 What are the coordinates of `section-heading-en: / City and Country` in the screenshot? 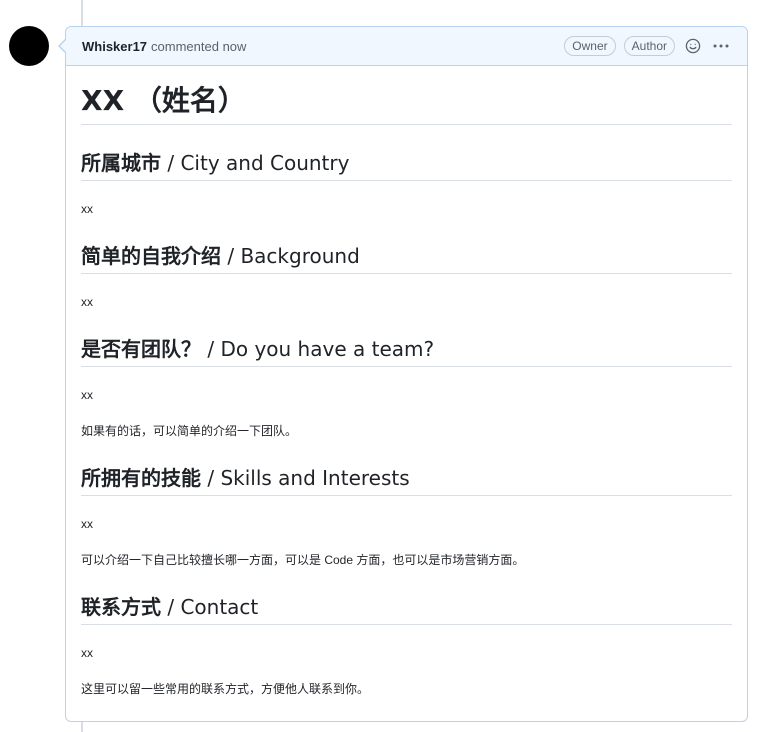 It's located at (255, 163).